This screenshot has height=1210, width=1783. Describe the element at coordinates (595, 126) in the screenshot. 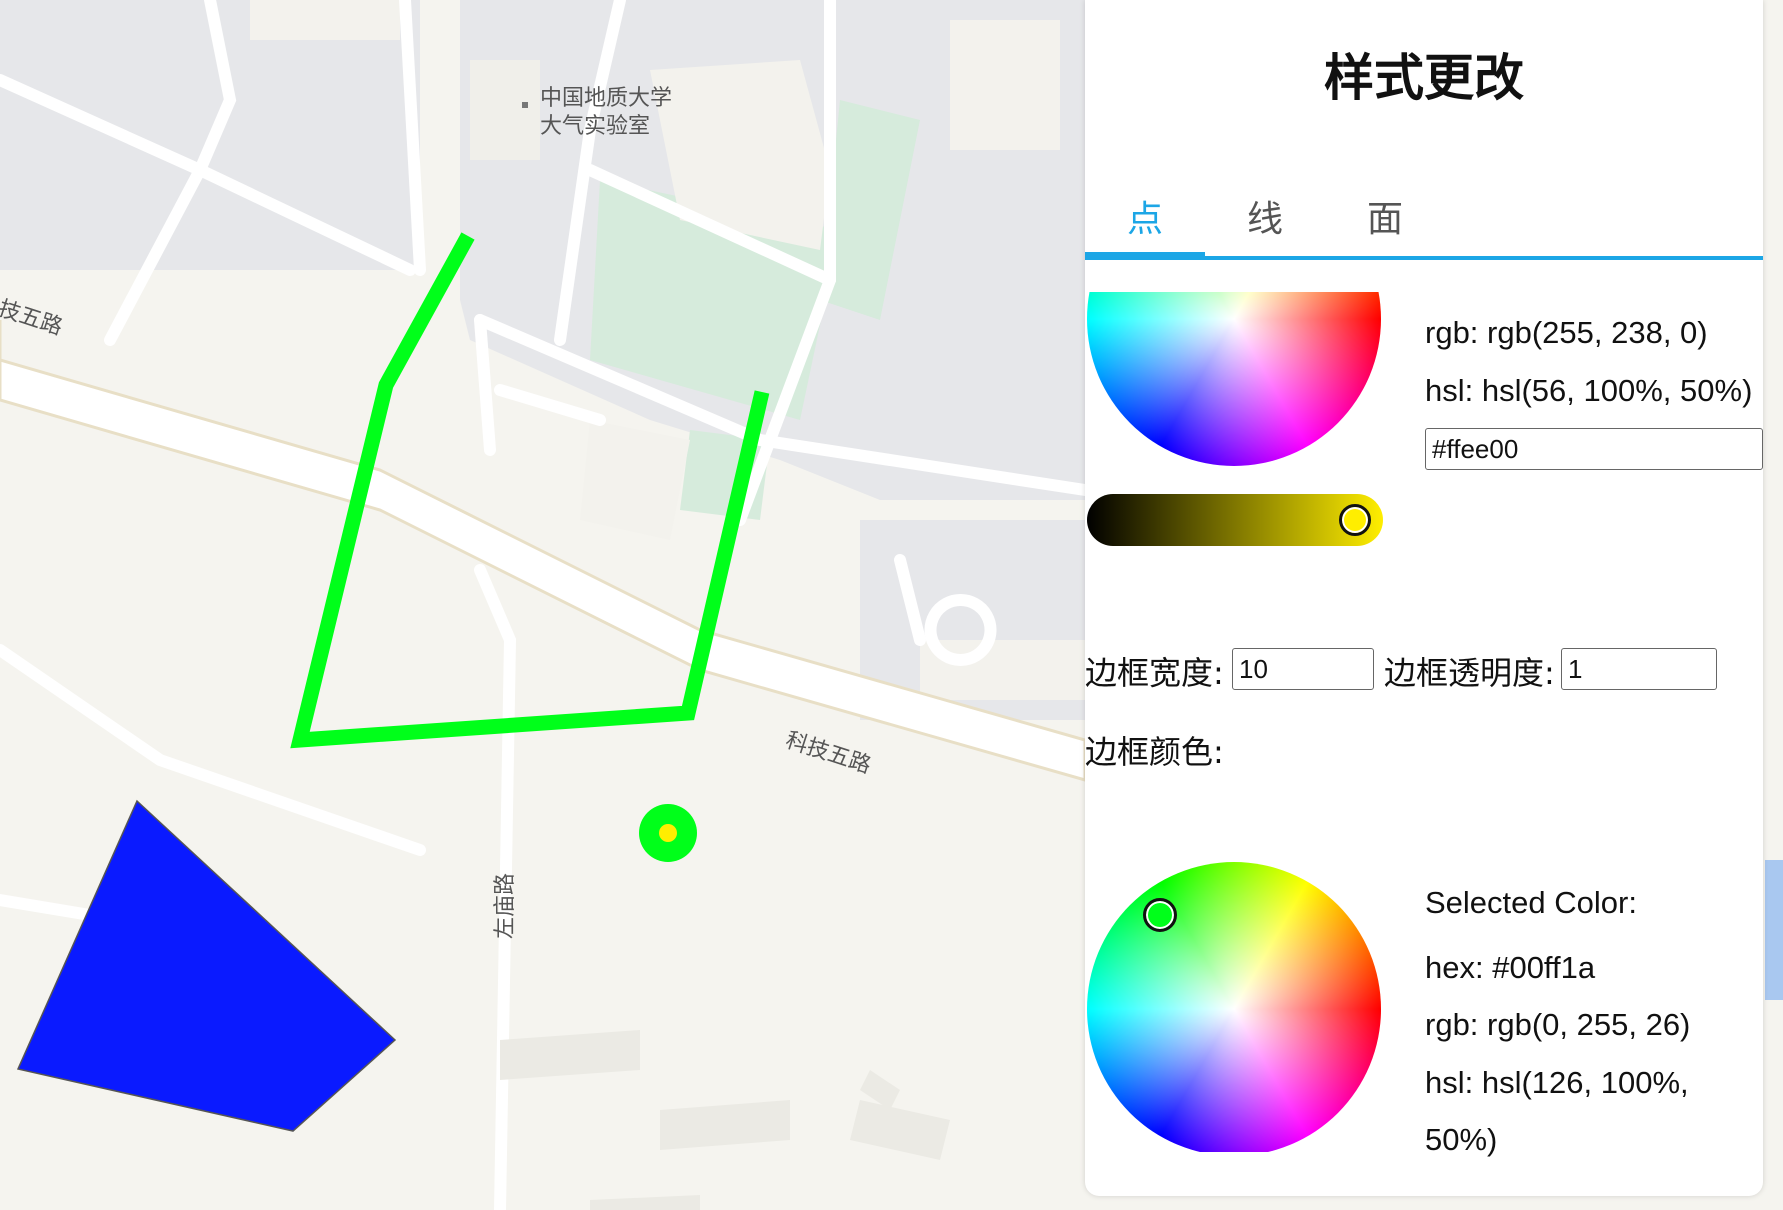

I see `poi-label-line2: 大气实验室` at that location.